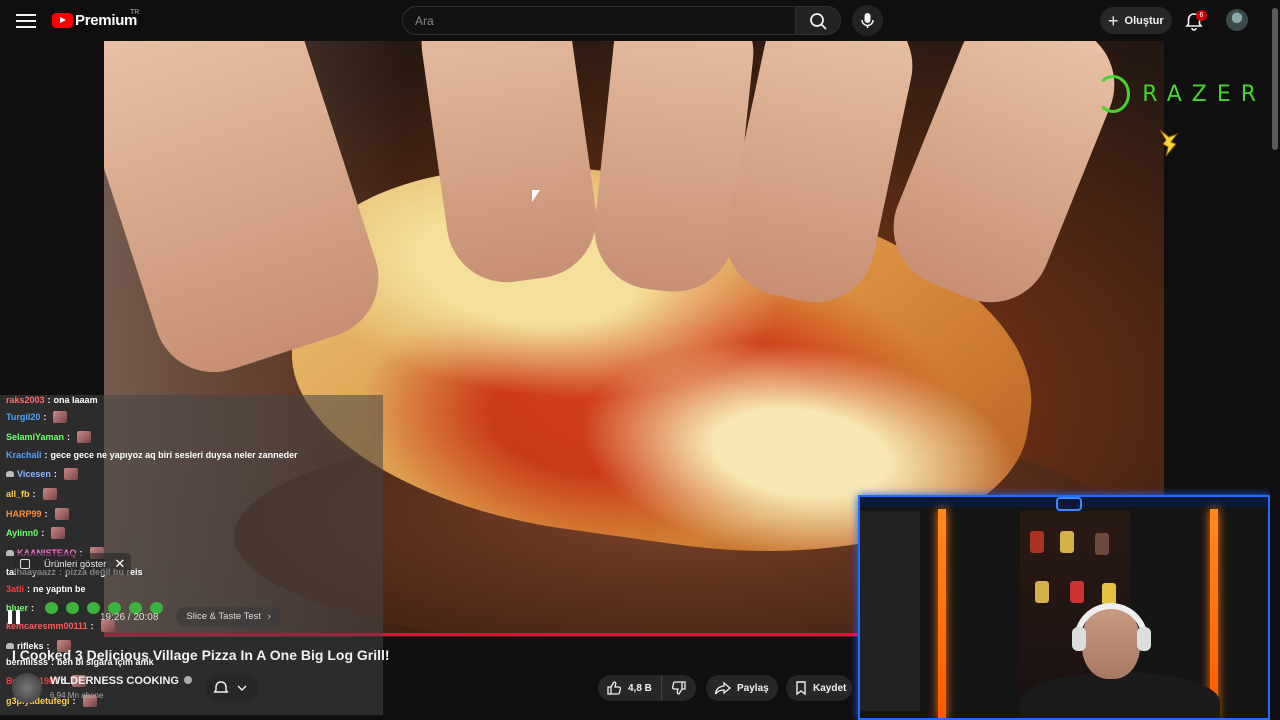 The width and height of the screenshot is (1280, 720). I want to click on streamer-facecam, so click(1064, 607).